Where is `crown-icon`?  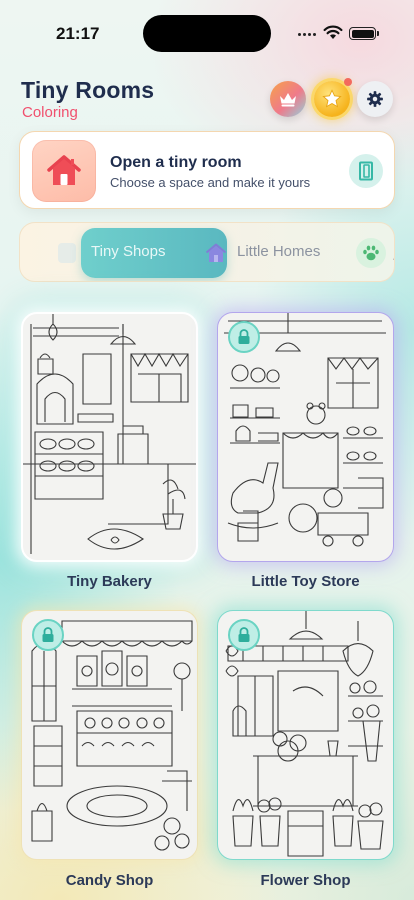
crown-icon is located at coordinates (288, 100).